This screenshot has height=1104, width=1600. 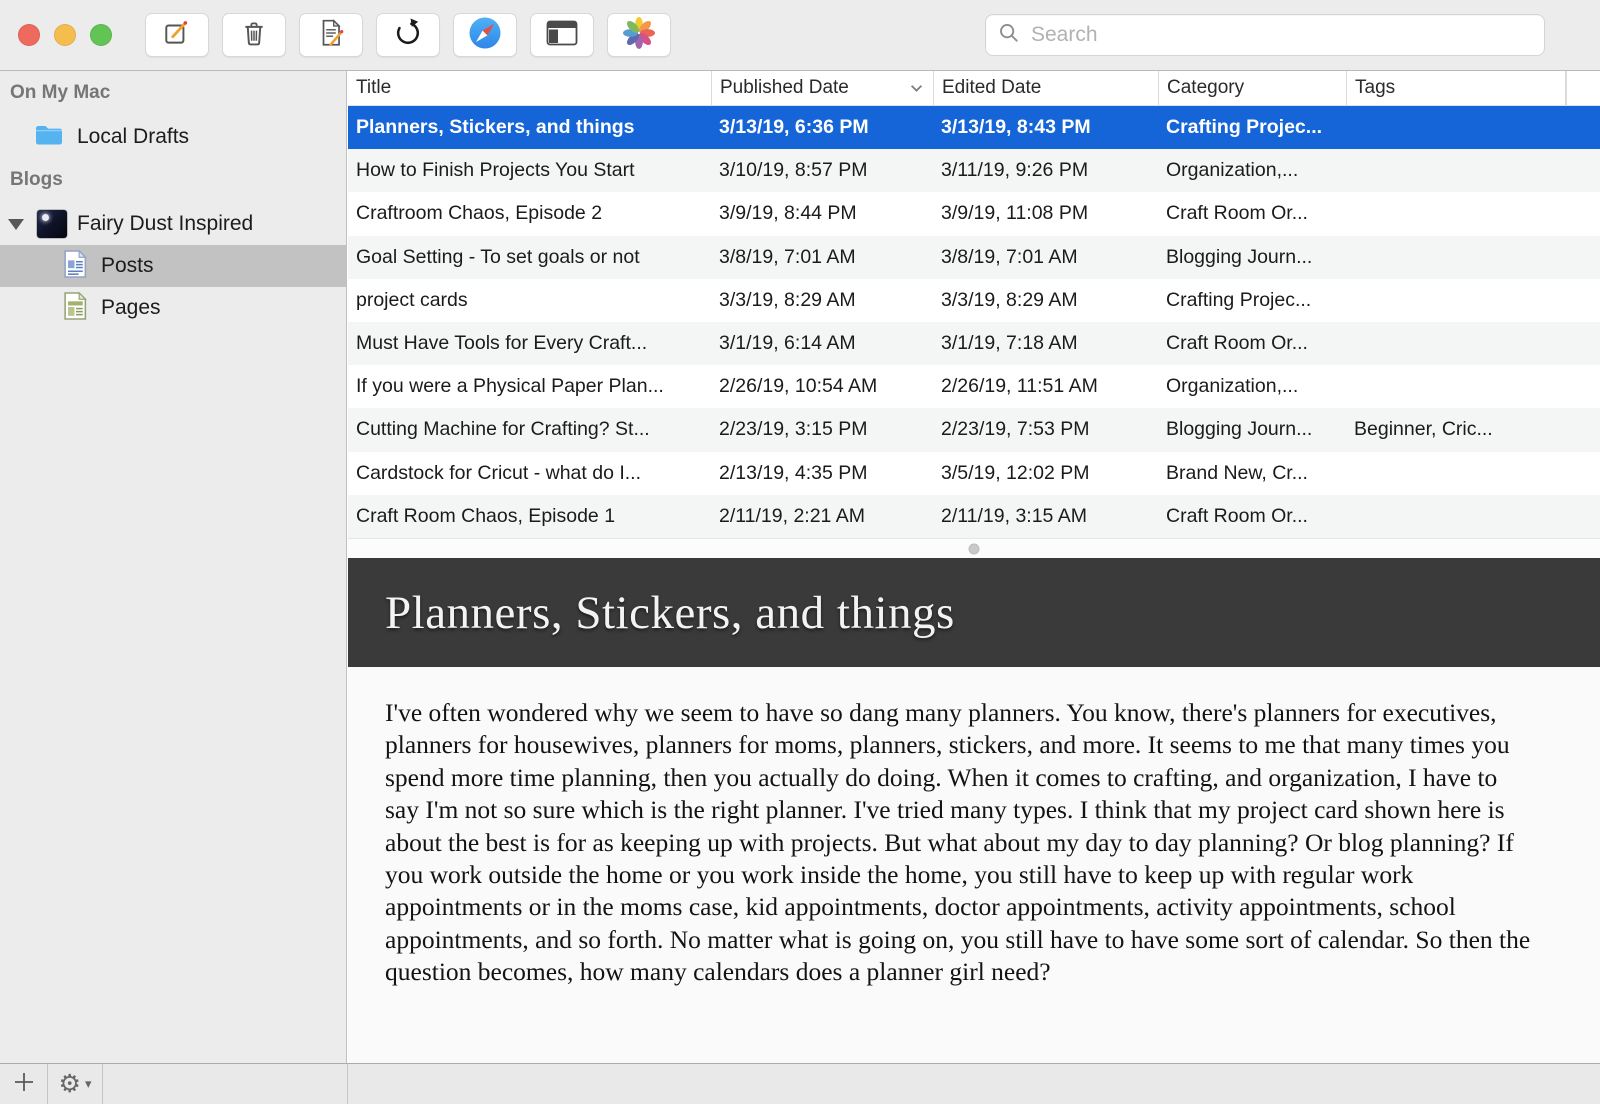 I want to click on document-edit-icon, so click(x=331, y=35).